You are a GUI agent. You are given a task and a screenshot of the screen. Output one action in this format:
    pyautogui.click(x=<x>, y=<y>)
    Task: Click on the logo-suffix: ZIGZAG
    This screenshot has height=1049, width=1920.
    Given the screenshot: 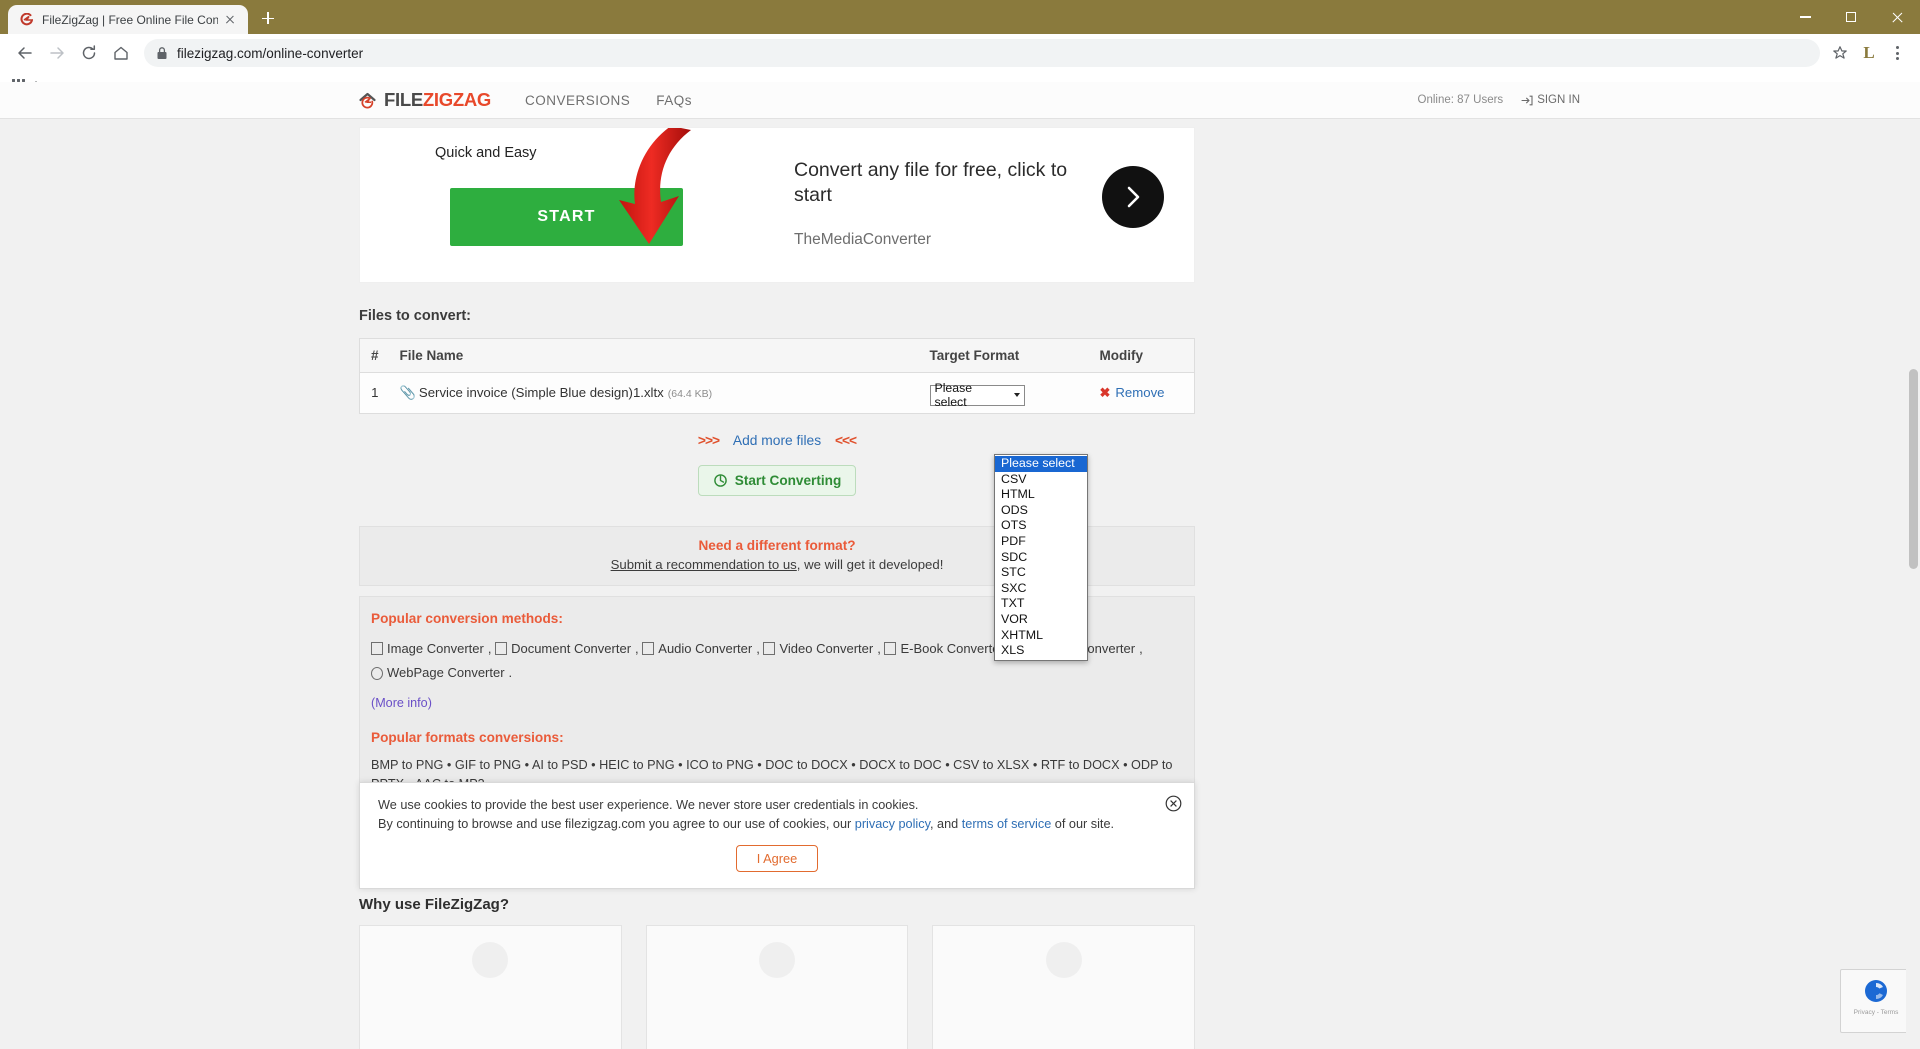 What is the action you would take?
    pyautogui.click(x=456, y=99)
    